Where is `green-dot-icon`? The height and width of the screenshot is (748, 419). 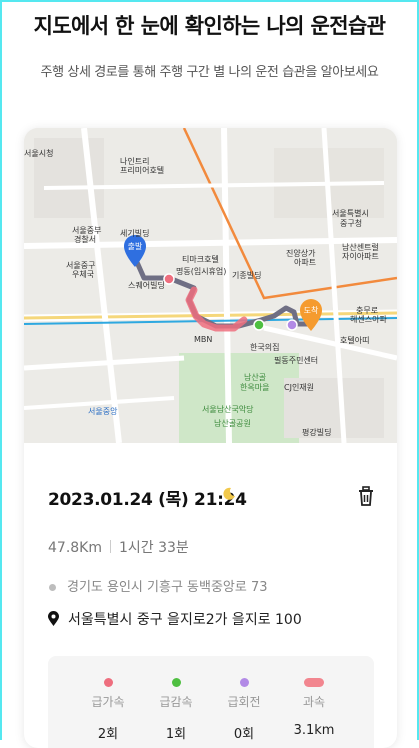
green-dot-icon is located at coordinates (176, 682).